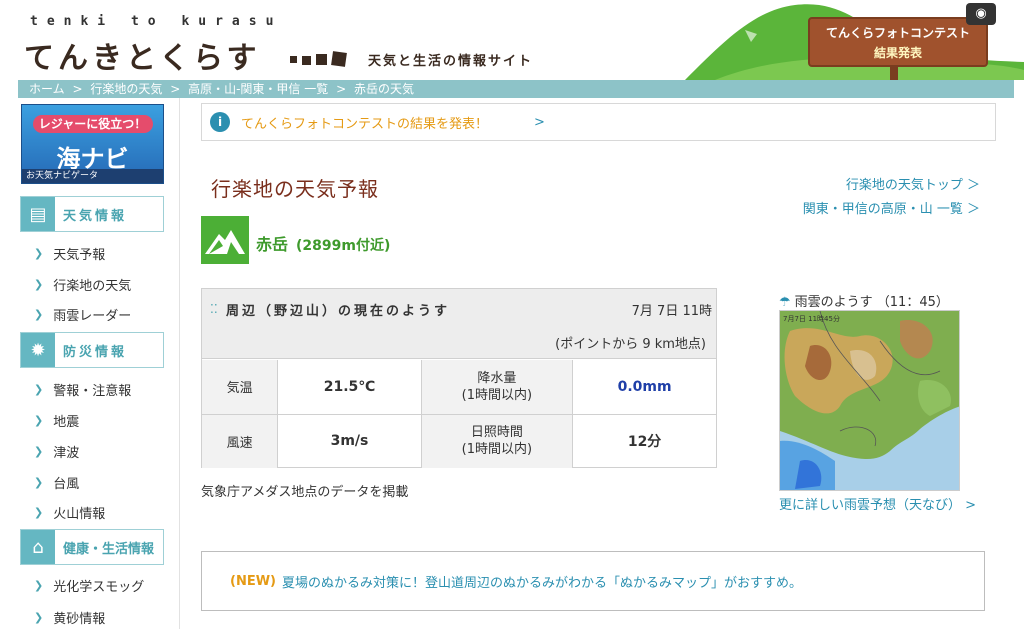 This screenshot has width=1024, height=629. What do you see at coordinates (644, 386) in the screenshot?
I see `precip-value: 0.0mm` at bounding box center [644, 386].